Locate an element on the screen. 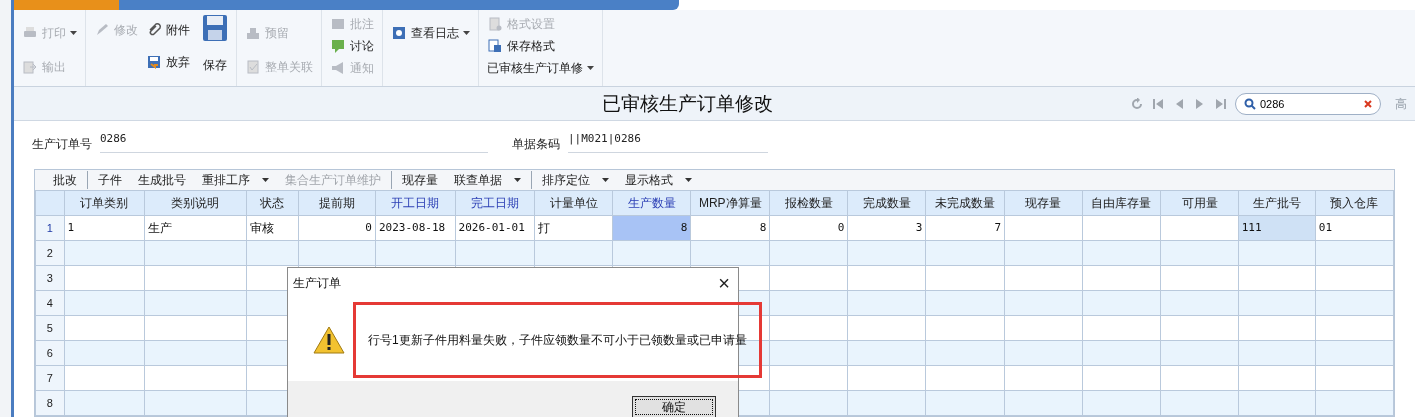 This screenshot has height=417, width=1415. column-header: 完成数量 is located at coordinates (886, 203).